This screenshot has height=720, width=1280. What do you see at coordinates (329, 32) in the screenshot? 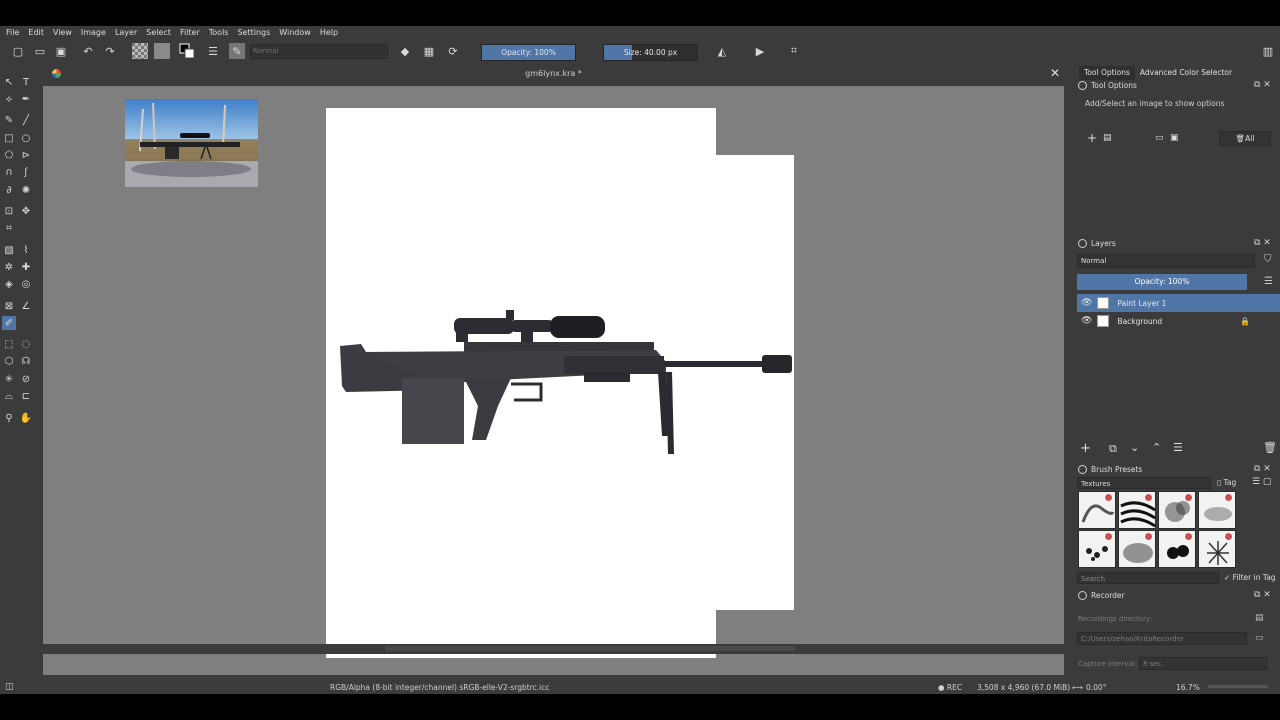
I see `menu-help: Help` at bounding box center [329, 32].